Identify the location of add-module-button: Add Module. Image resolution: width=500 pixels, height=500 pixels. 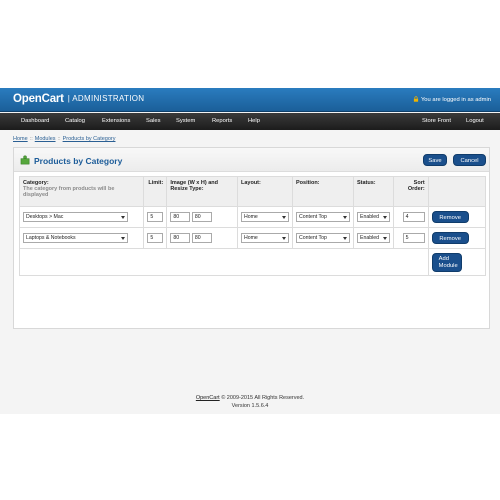
(446, 262).